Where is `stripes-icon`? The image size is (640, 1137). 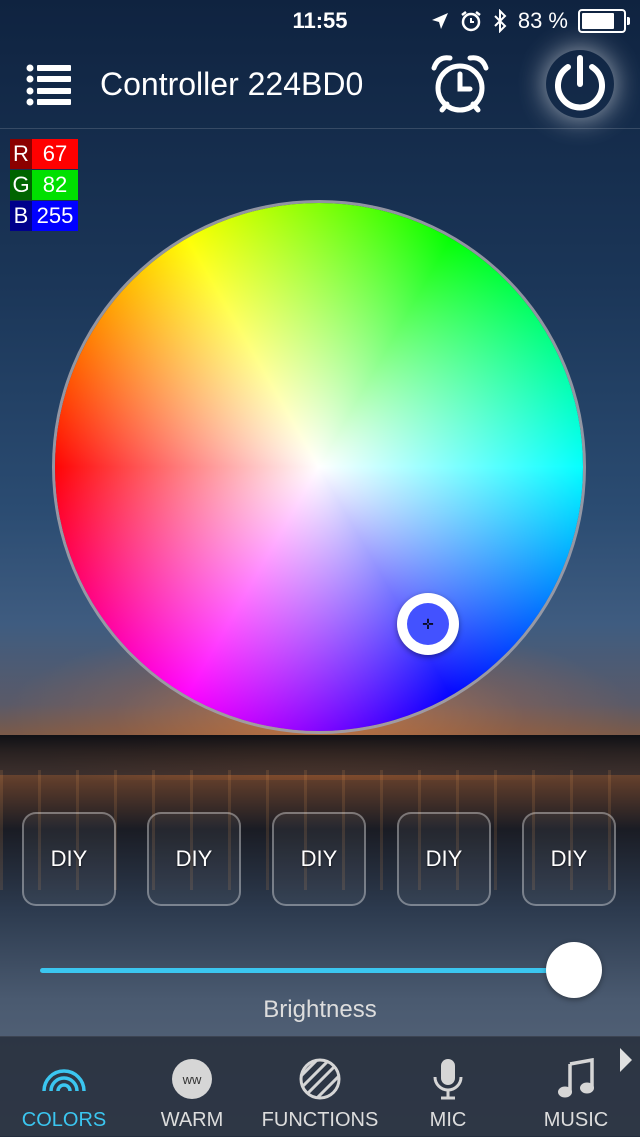
stripes-icon is located at coordinates (320, 1079).